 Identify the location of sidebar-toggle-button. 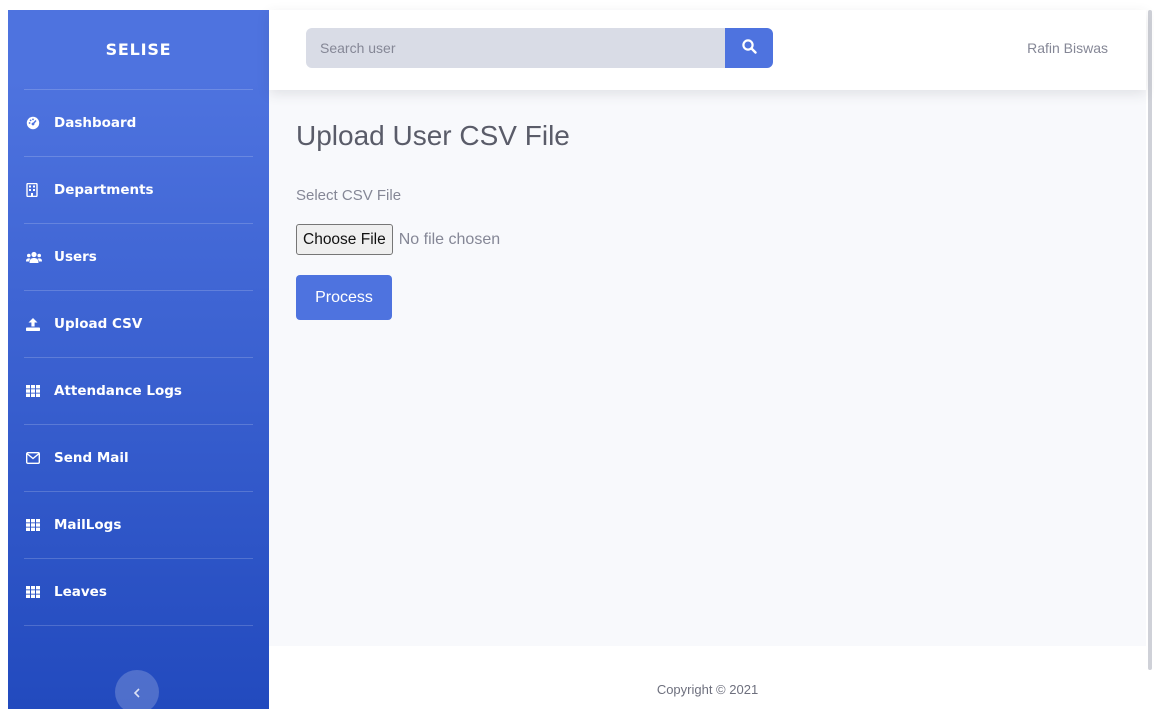
(137, 689).